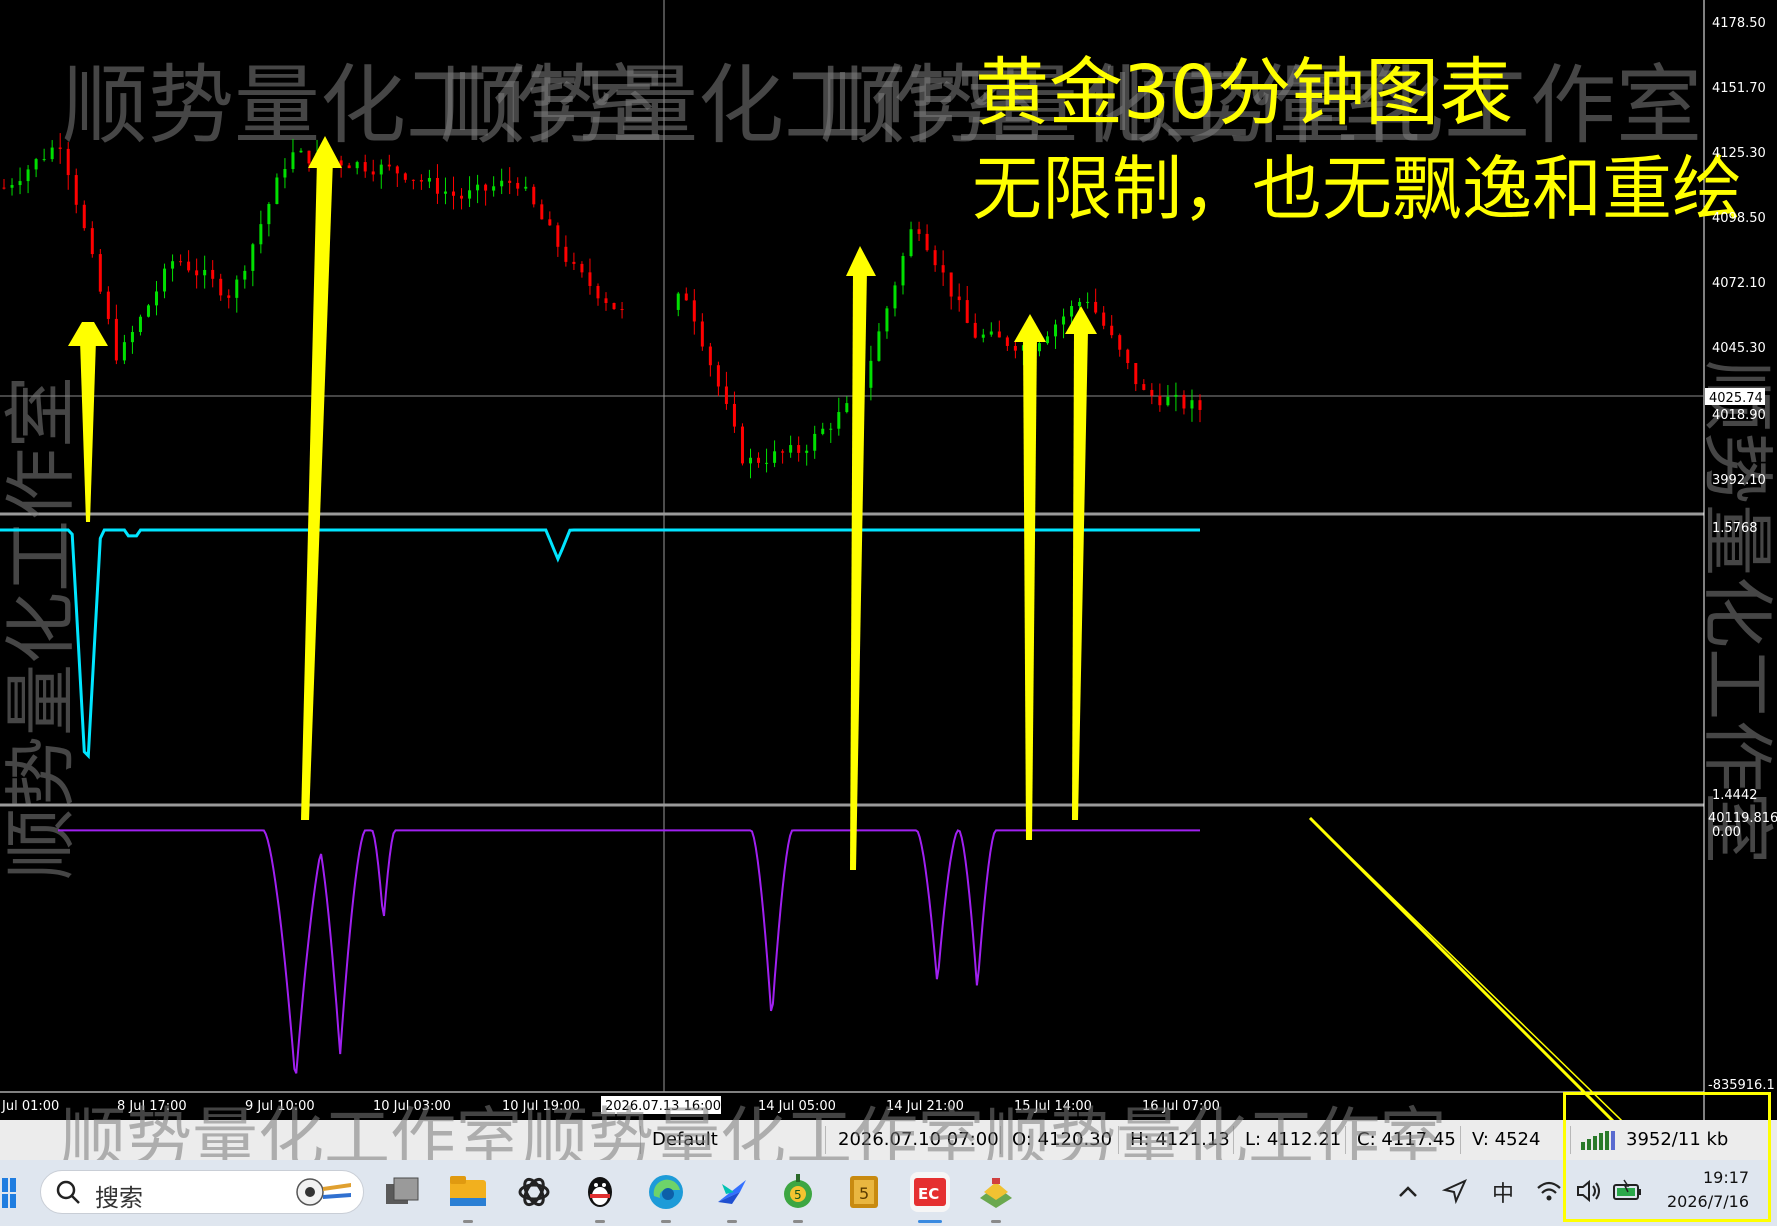 Image resolution: width=1777 pixels, height=1226 pixels. What do you see at coordinates (1293, 1139) in the screenshot?
I see `bar-low: L: 4112.21` at bounding box center [1293, 1139].